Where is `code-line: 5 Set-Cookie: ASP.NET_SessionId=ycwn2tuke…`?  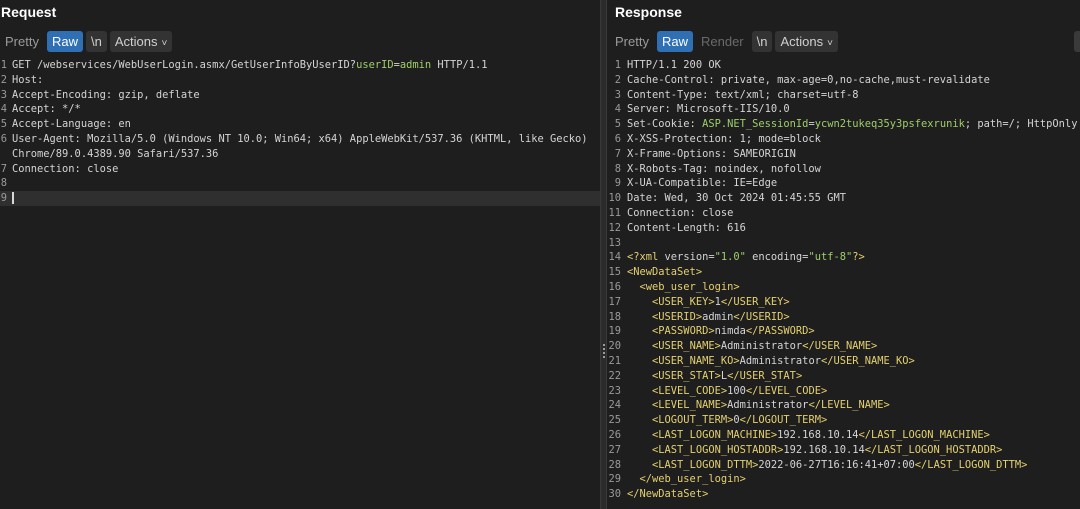 code-line: 5 Set-Cookie: ASP.NET_SessionId=ycwn2tuke… is located at coordinates (843, 124).